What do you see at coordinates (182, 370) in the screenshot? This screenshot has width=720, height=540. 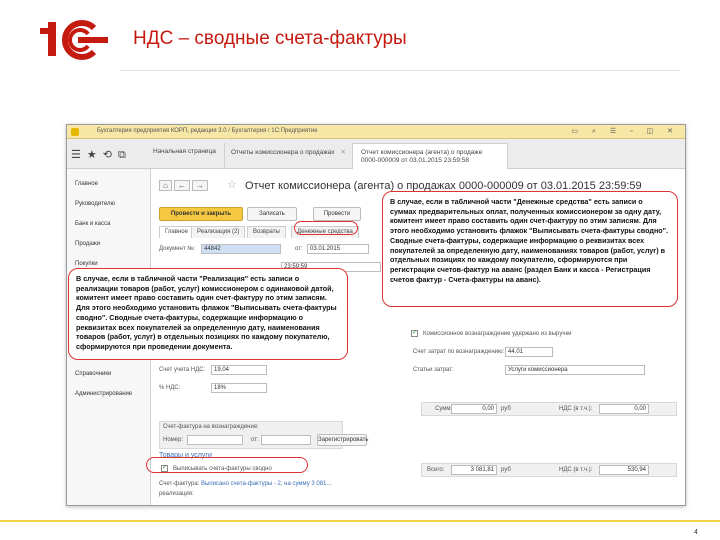 I see `vat-account-label: Счет учета НДС:` at bounding box center [182, 370].